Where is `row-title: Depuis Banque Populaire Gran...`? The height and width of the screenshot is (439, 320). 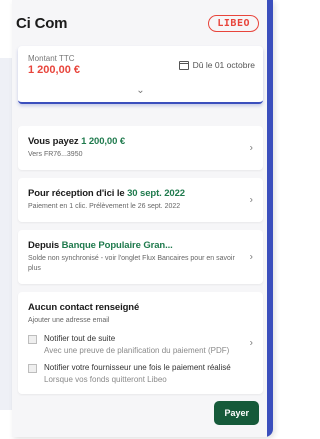
row-title: Depuis Banque Populaire Gran... is located at coordinates (100, 245).